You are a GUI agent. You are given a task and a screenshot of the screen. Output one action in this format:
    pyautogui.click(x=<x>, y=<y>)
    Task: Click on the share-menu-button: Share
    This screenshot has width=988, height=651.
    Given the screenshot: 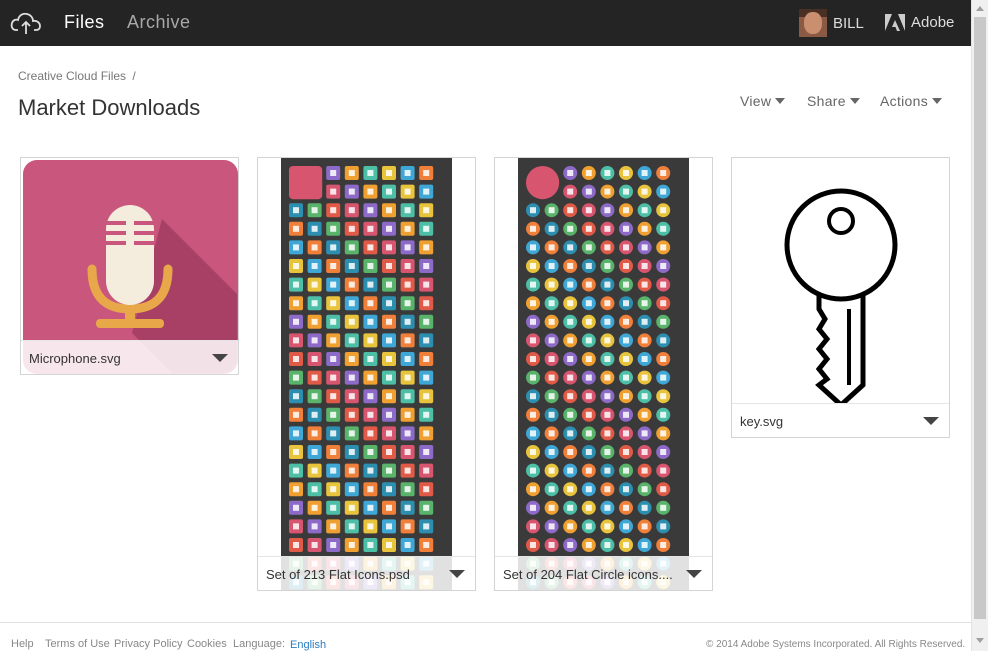 What is the action you would take?
    pyautogui.click(x=833, y=101)
    